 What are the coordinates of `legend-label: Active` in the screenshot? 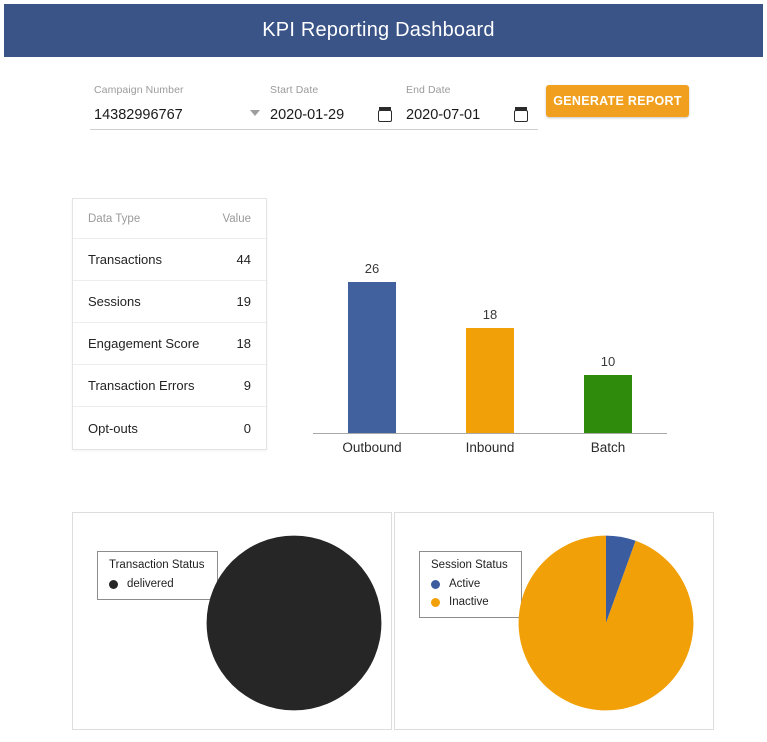 It's located at (465, 584).